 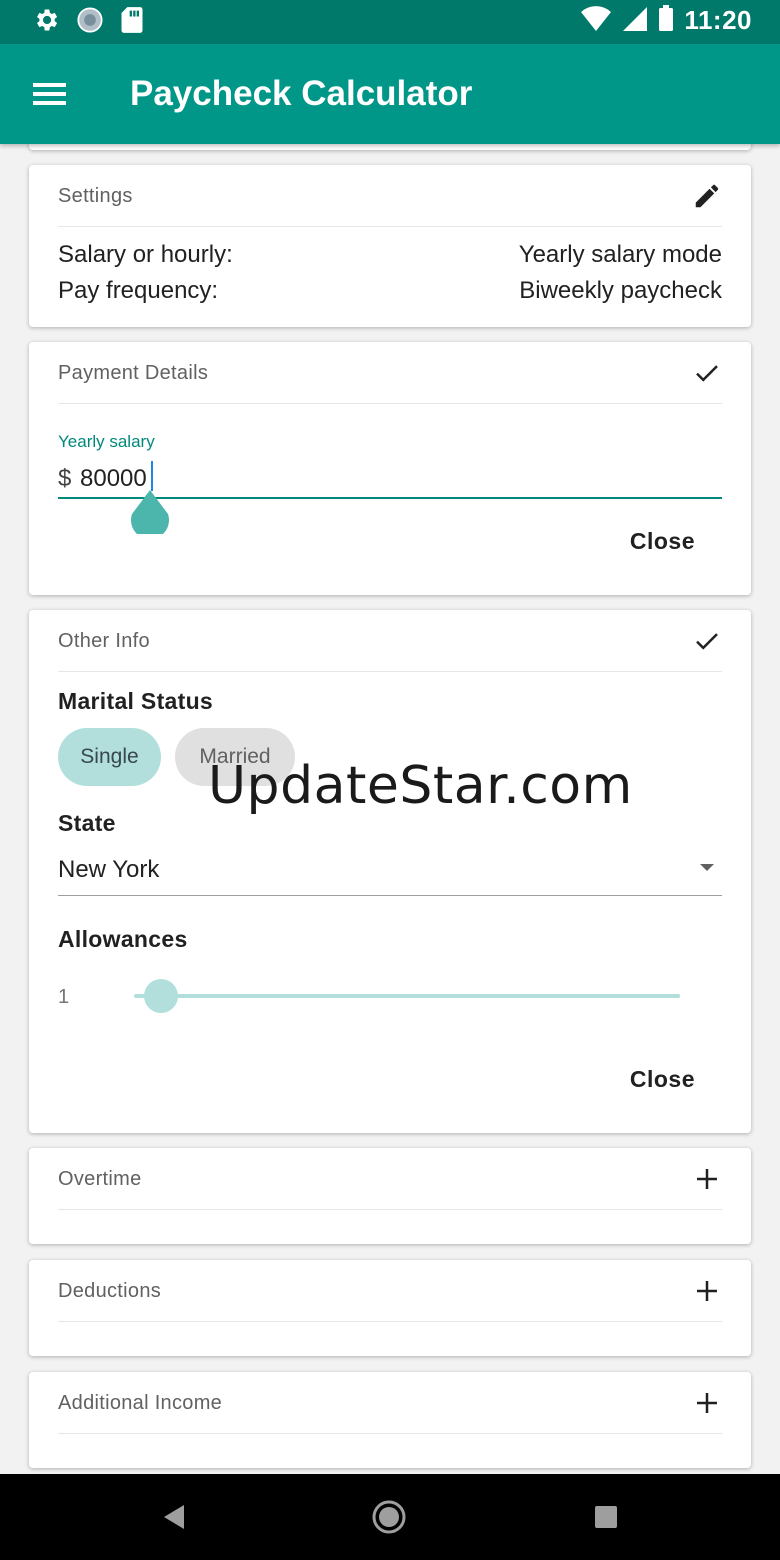 I want to click on payment-card-title: Payment Details, so click(x=133, y=373).